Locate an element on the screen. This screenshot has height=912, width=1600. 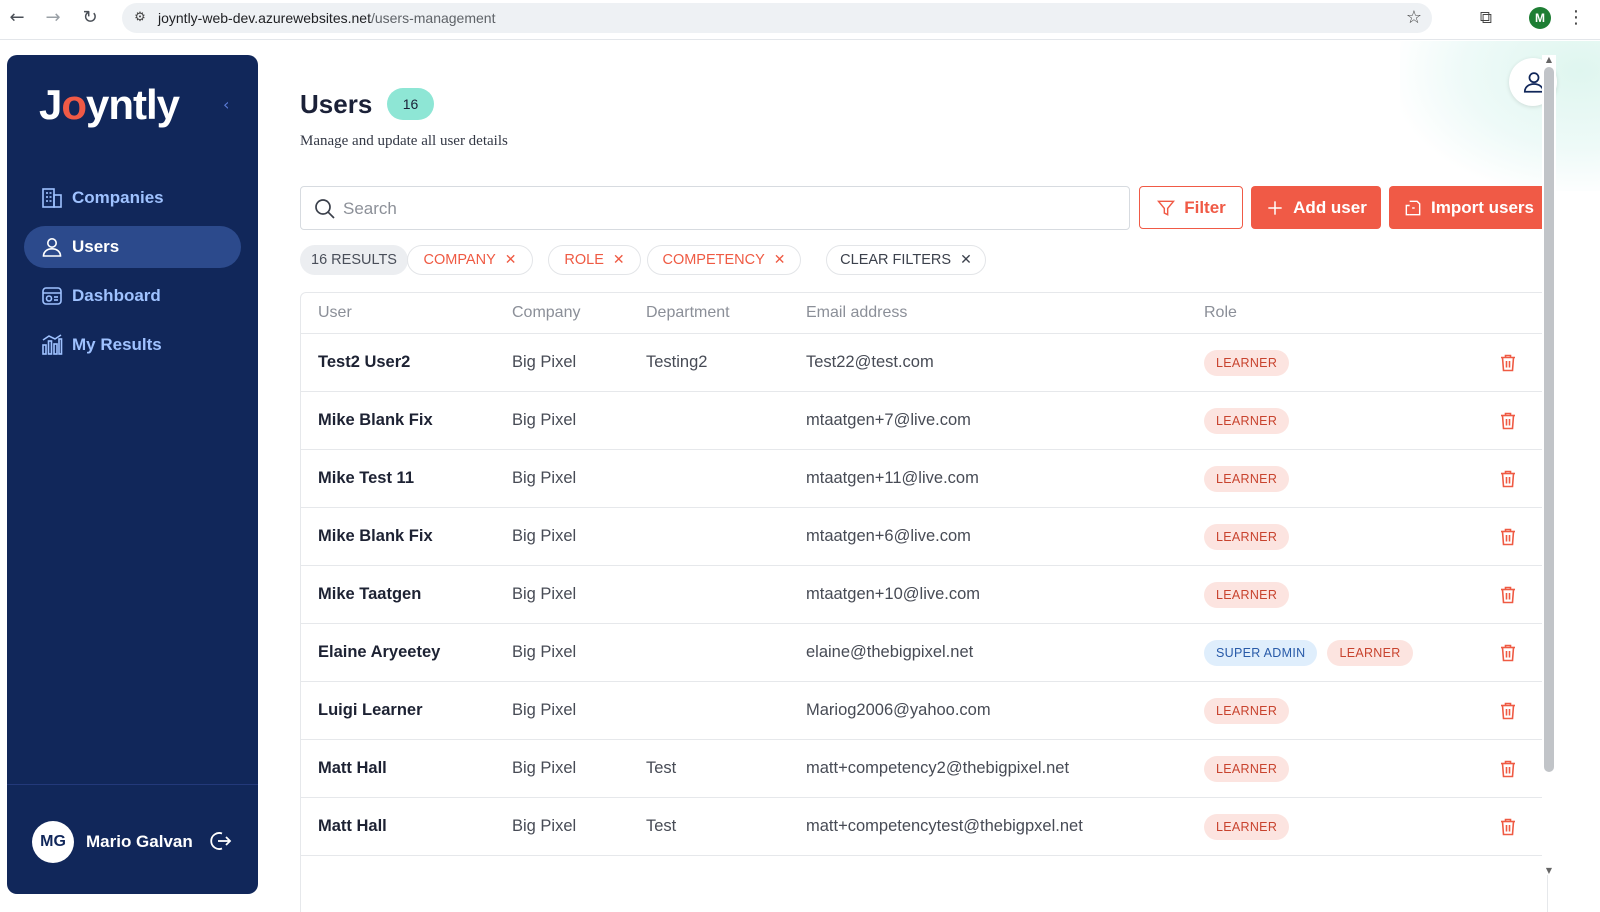
page-title: Users is located at coordinates (336, 104).